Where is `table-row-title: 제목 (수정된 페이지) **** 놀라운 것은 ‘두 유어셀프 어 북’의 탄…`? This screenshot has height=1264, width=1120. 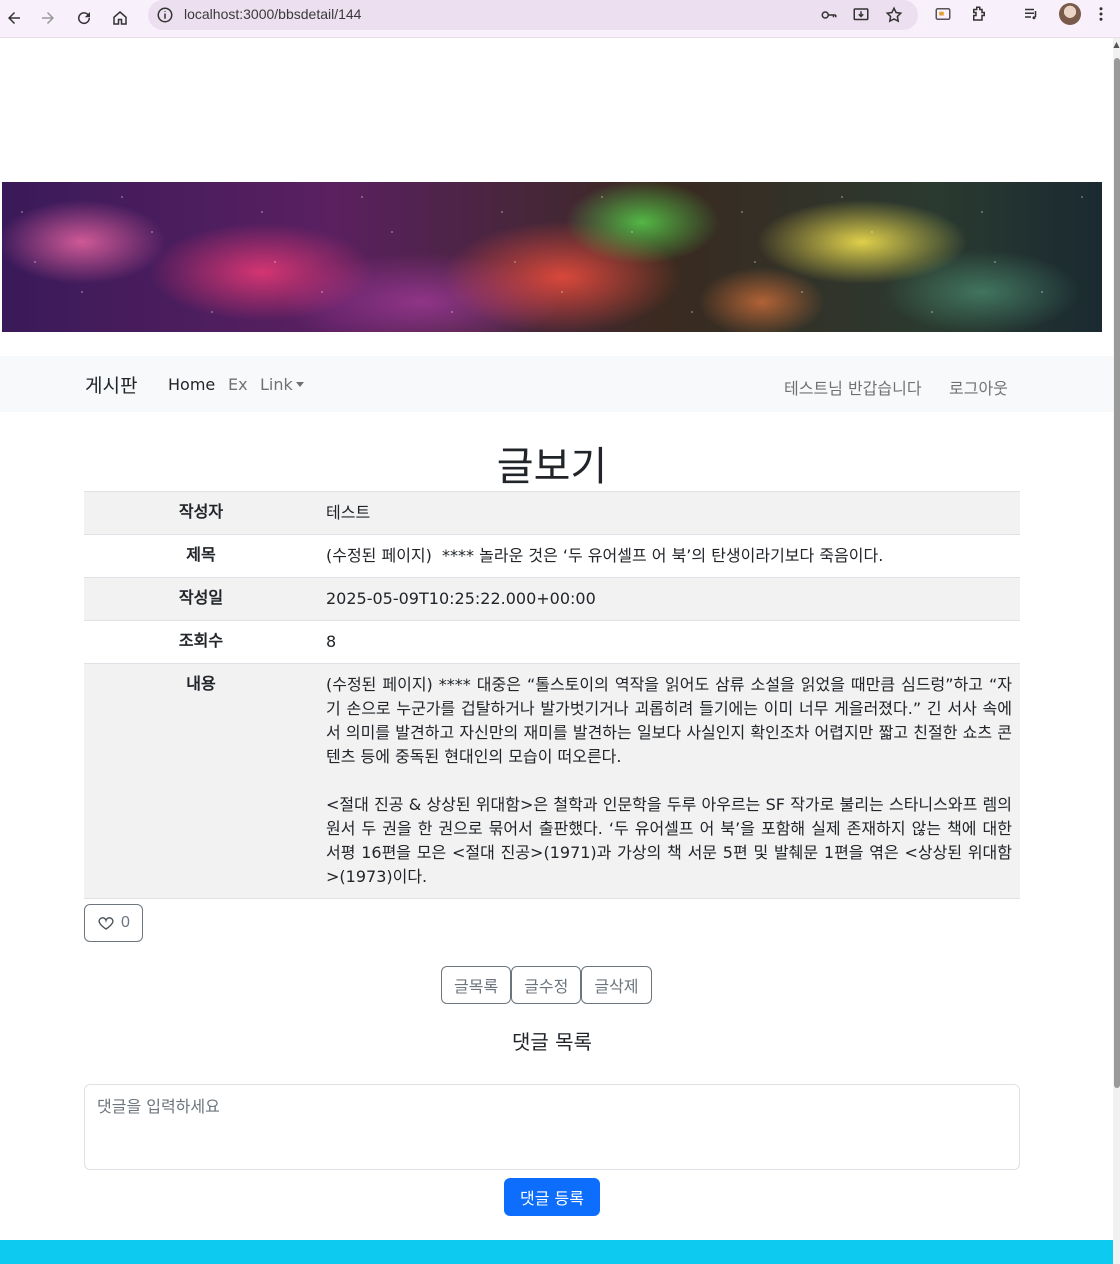 table-row-title: 제목 (수정된 페이지) **** 놀라운 것은 ‘두 유어셀프 어 북’의 탄… is located at coordinates (552, 556).